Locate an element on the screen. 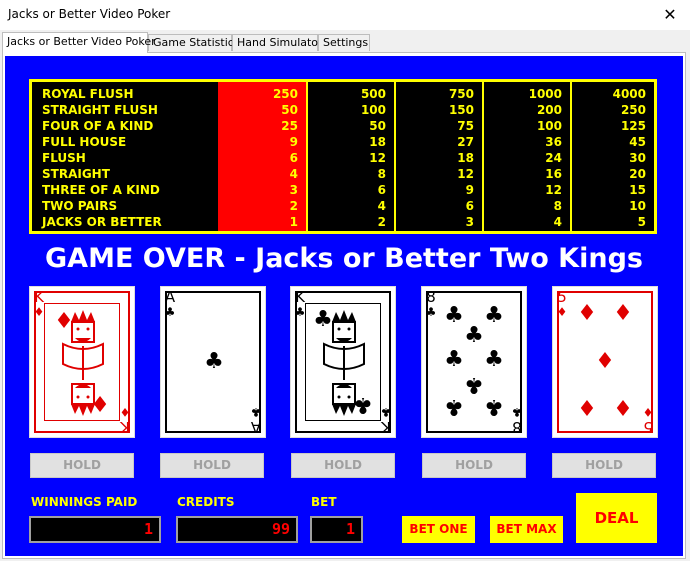 Image resolution: width=690 pixels, height=561 pixels. card-corner-top: 5 ♦ is located at coordinates (562, 304).